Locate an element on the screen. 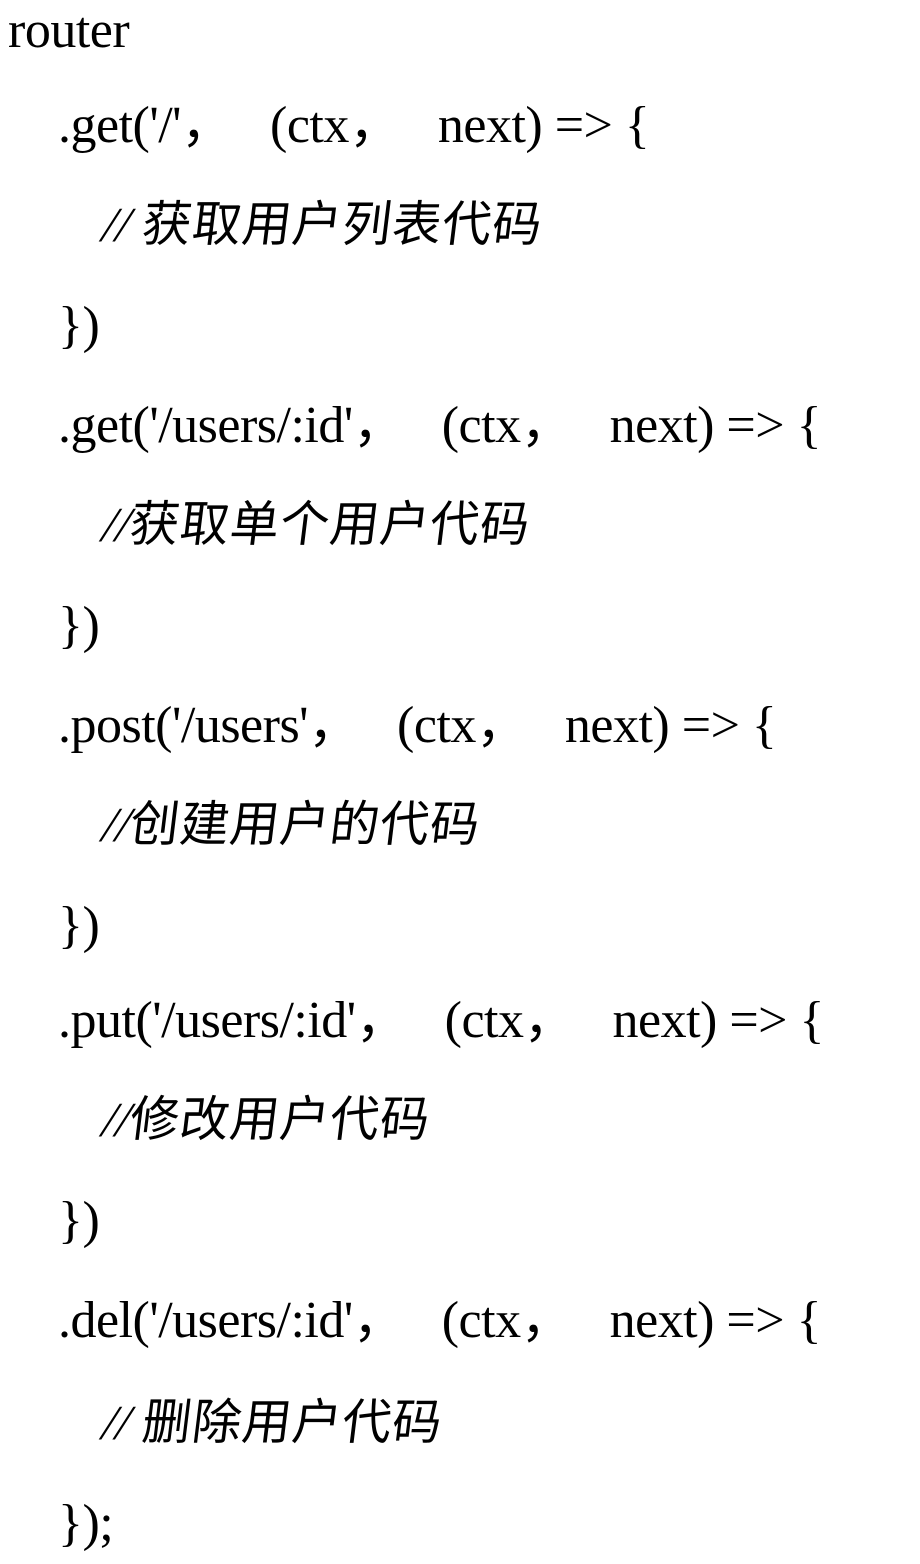  code-line-get-id: .get('/users/:id'， (ctx， next) => { is located at coordinates (440, 425).